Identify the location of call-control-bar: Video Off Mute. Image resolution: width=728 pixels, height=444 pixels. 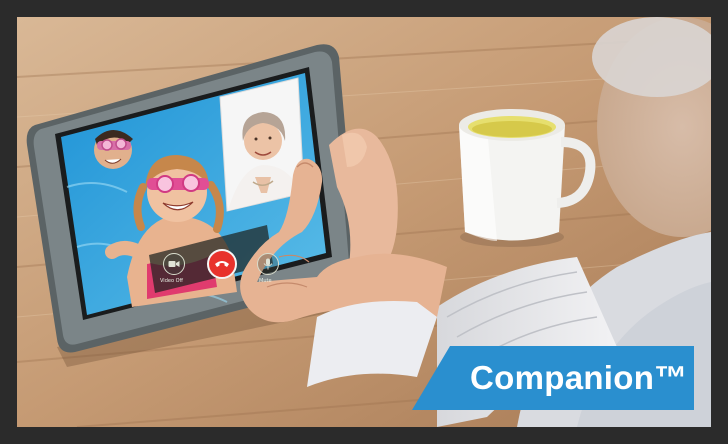
(221, 269).